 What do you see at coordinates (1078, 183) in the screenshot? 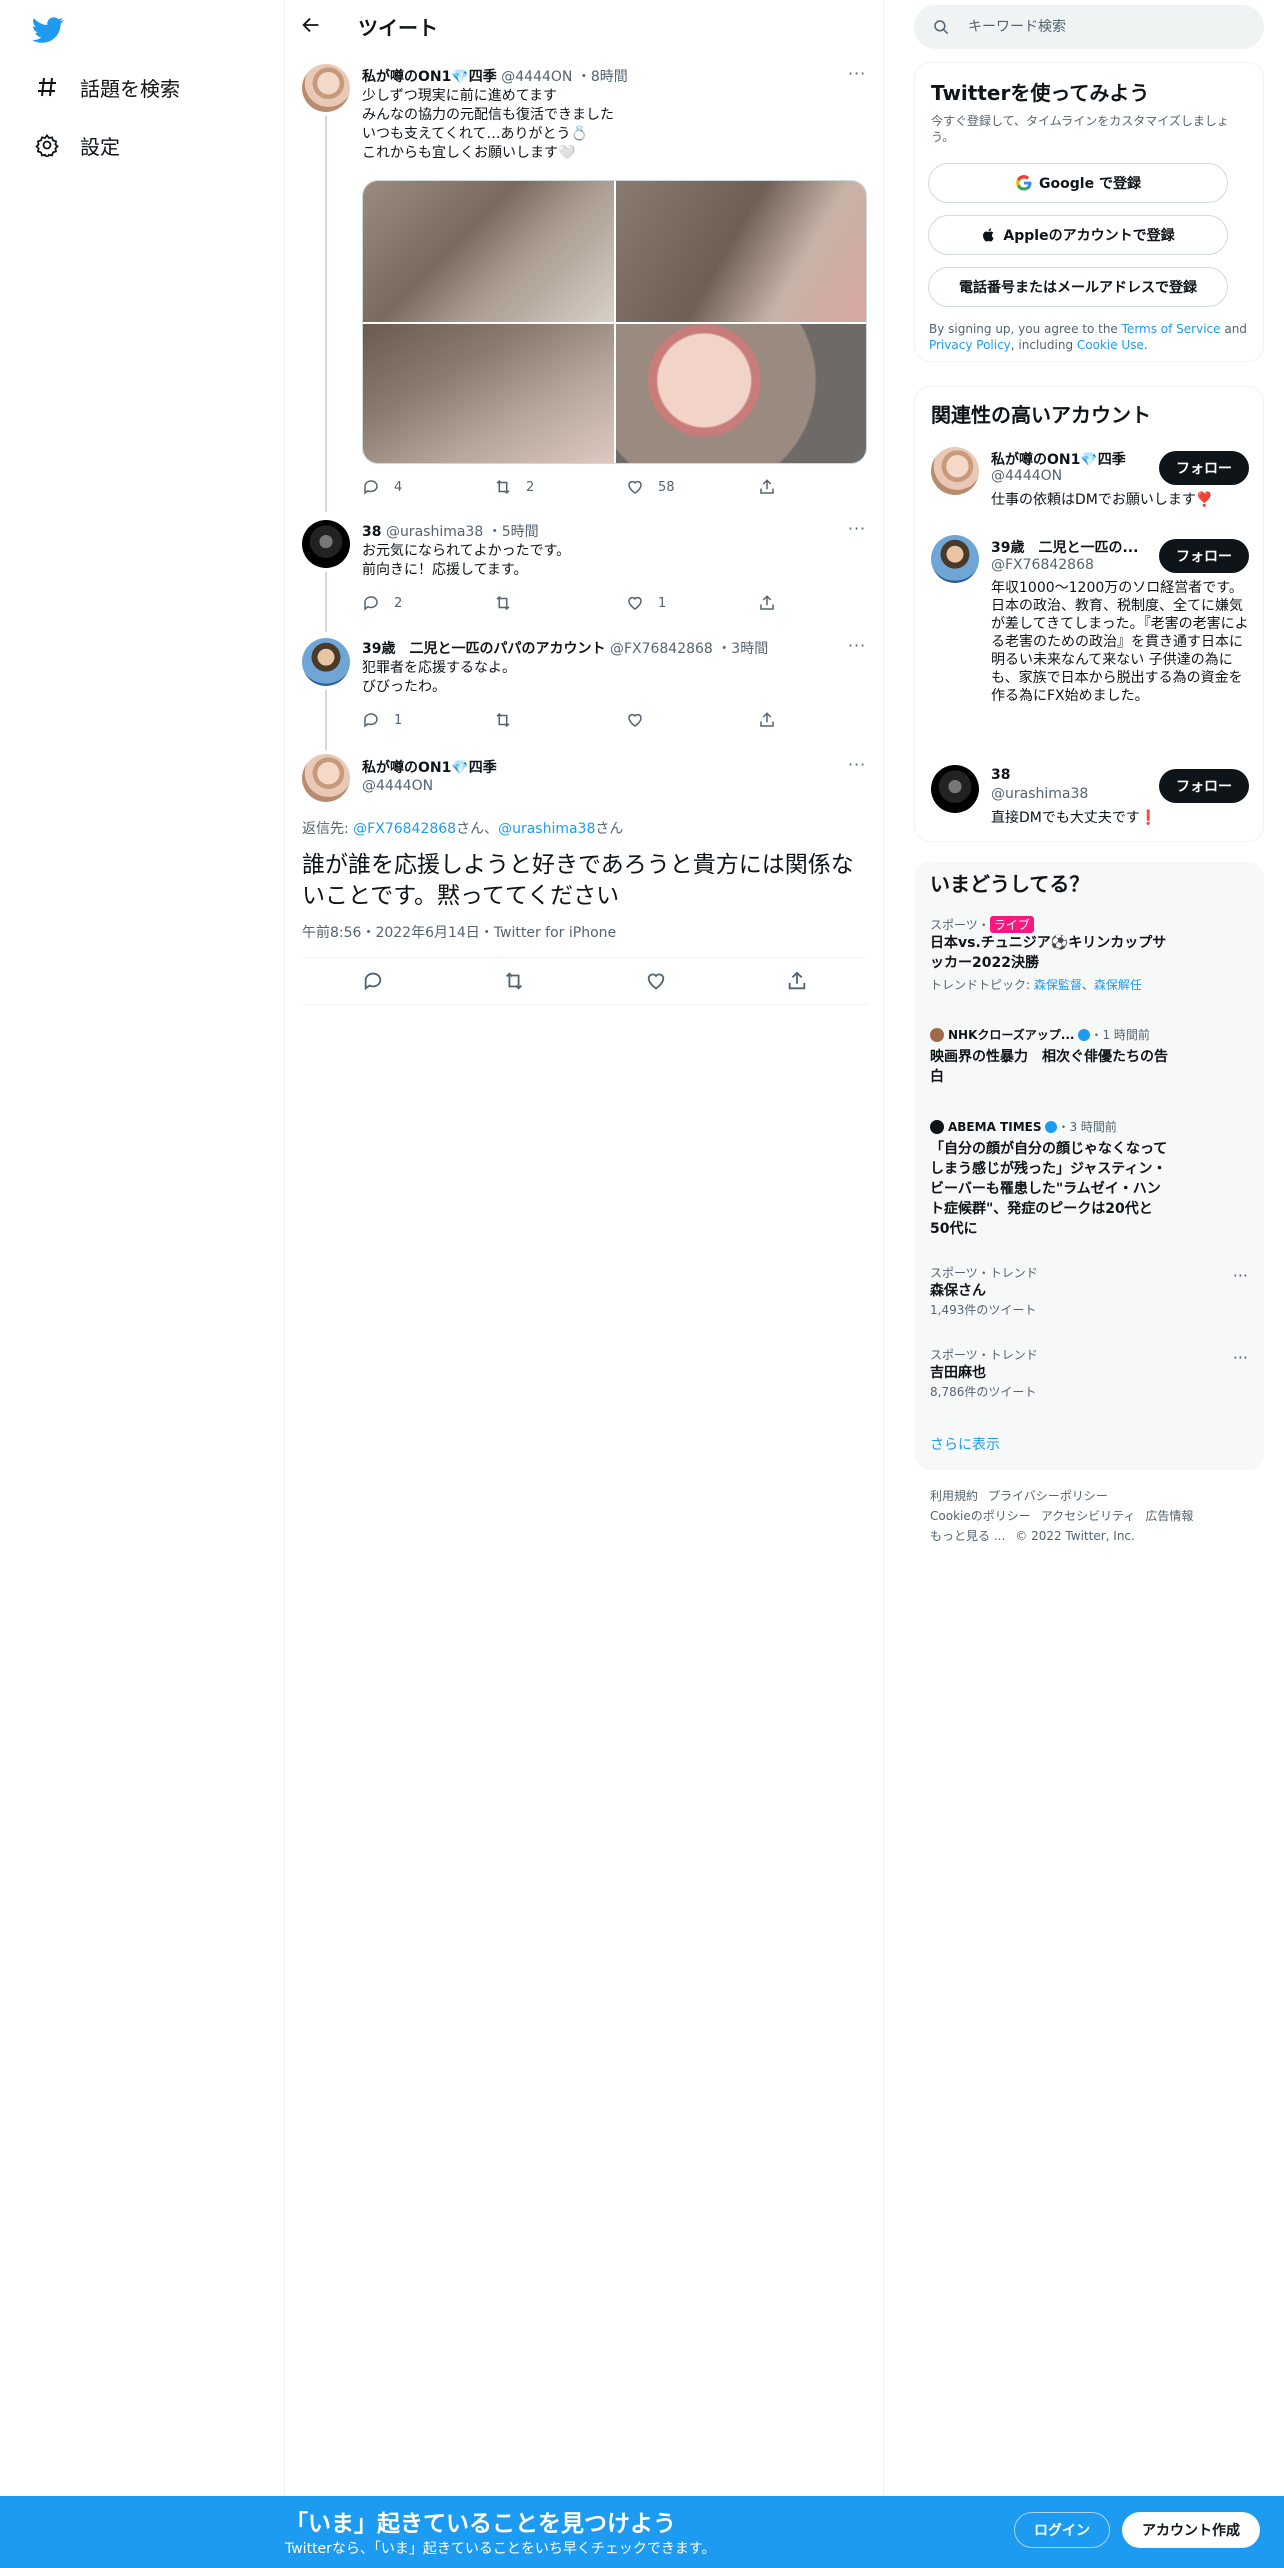
I see `google-signup-button: Google で登録` at bounding box center [1078, 183].